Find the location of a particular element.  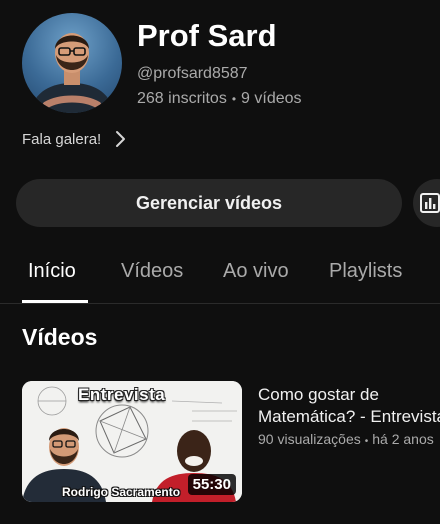

thumbnail-banner-text: Entrevista is located at coordinates (122, 394).